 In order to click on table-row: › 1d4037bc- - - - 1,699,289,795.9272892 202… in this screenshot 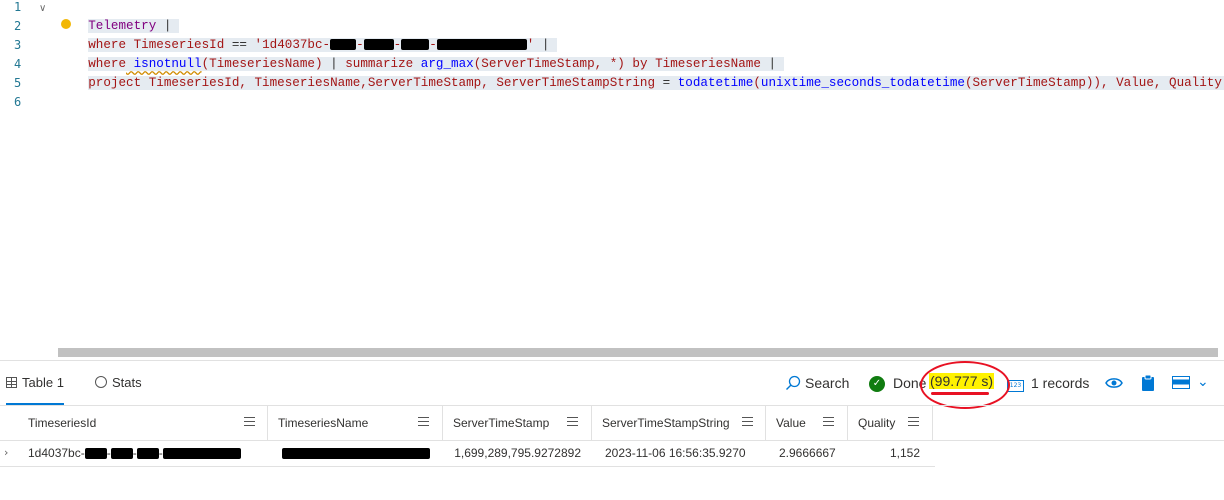, I will do `click(467, 453)`.